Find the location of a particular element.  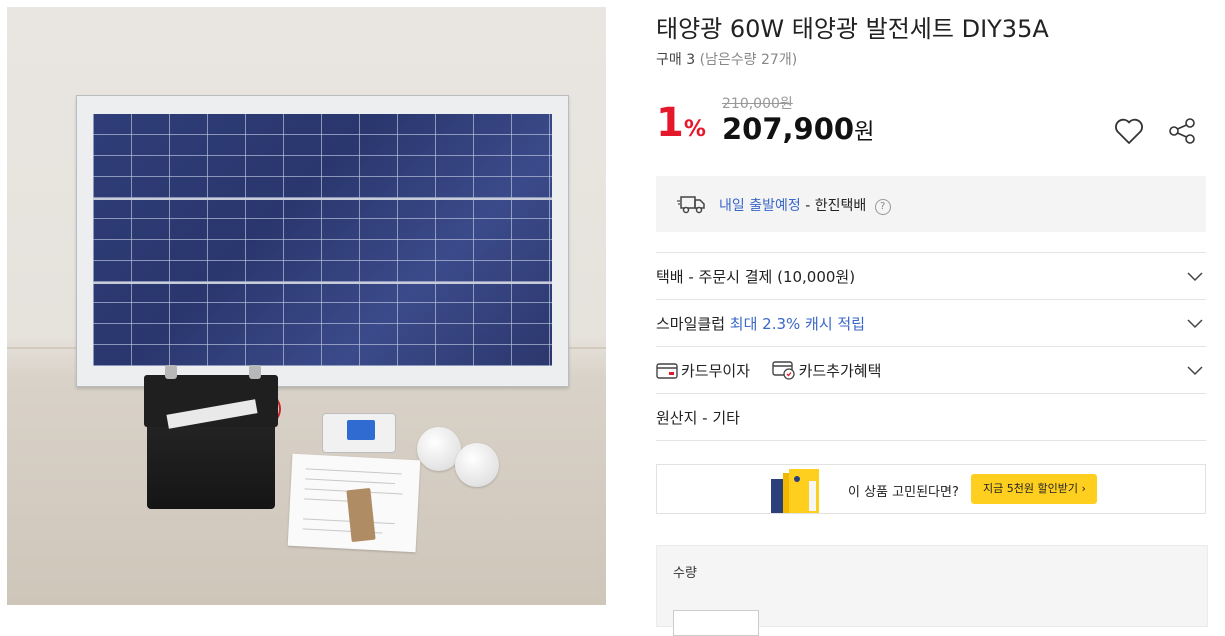

card-benefit-icon is located at coordinates (783, 370).